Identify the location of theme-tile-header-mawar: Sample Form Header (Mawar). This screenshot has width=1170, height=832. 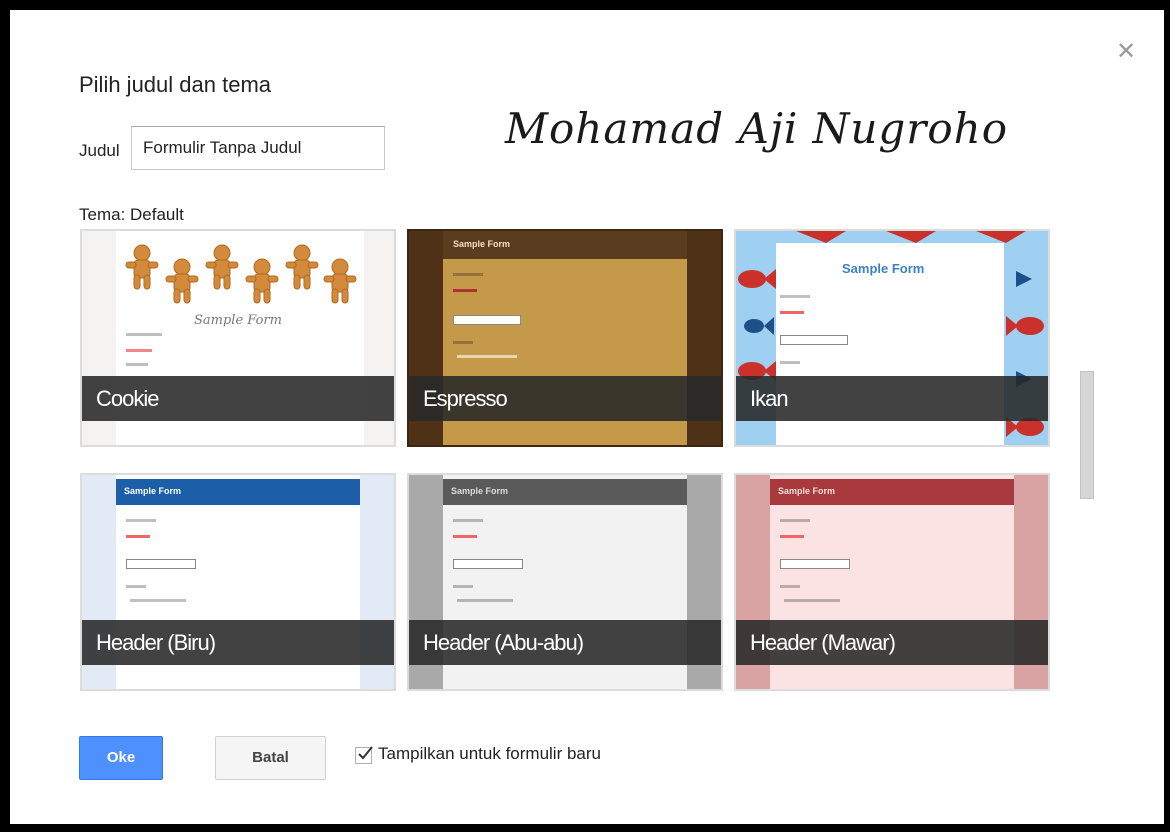
(892, 582).